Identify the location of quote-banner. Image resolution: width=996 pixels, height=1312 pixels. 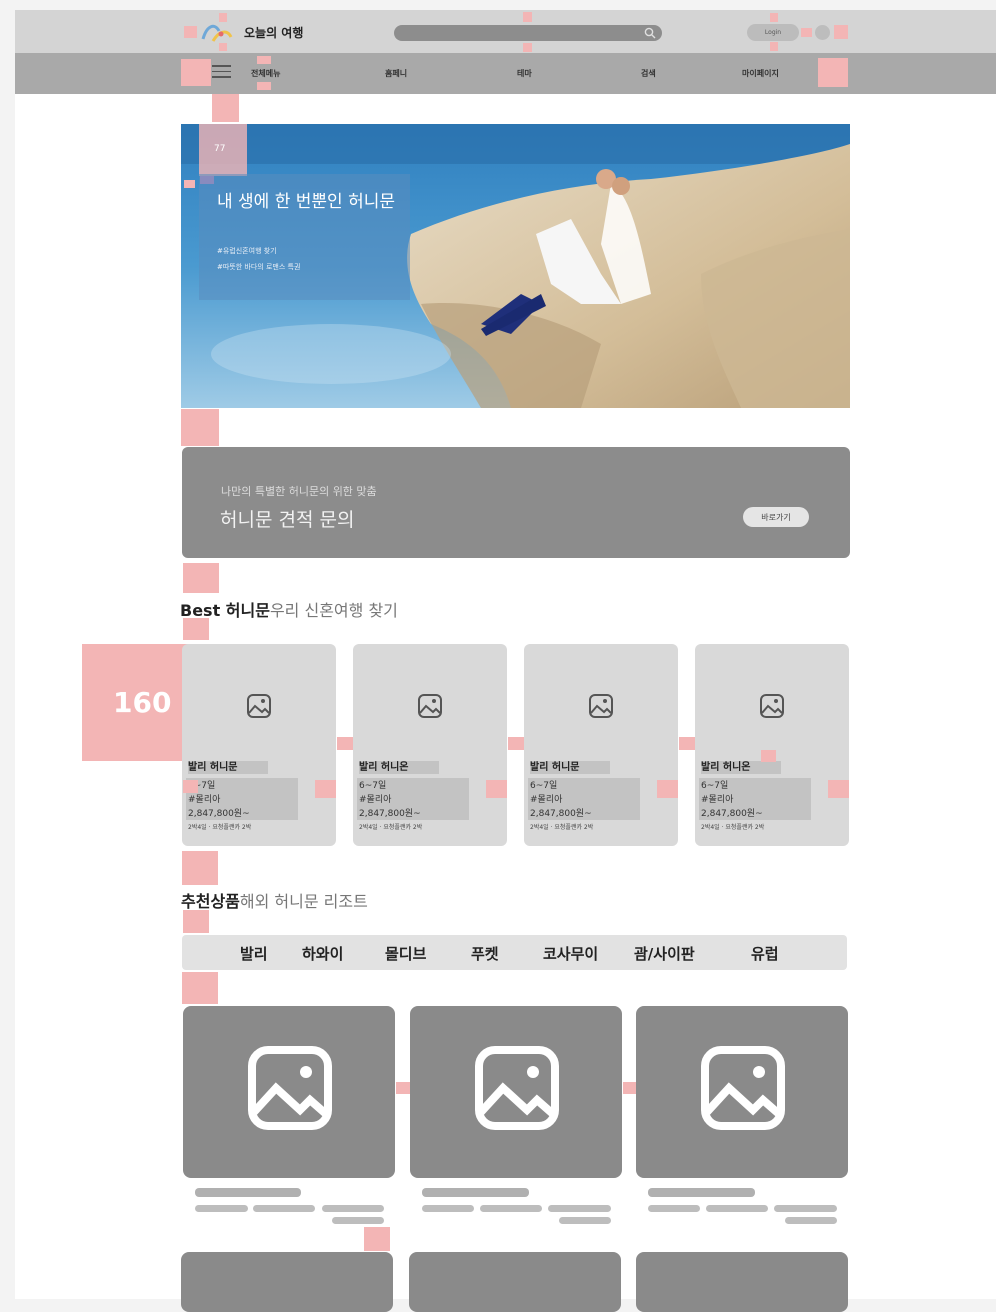
(516, 502).